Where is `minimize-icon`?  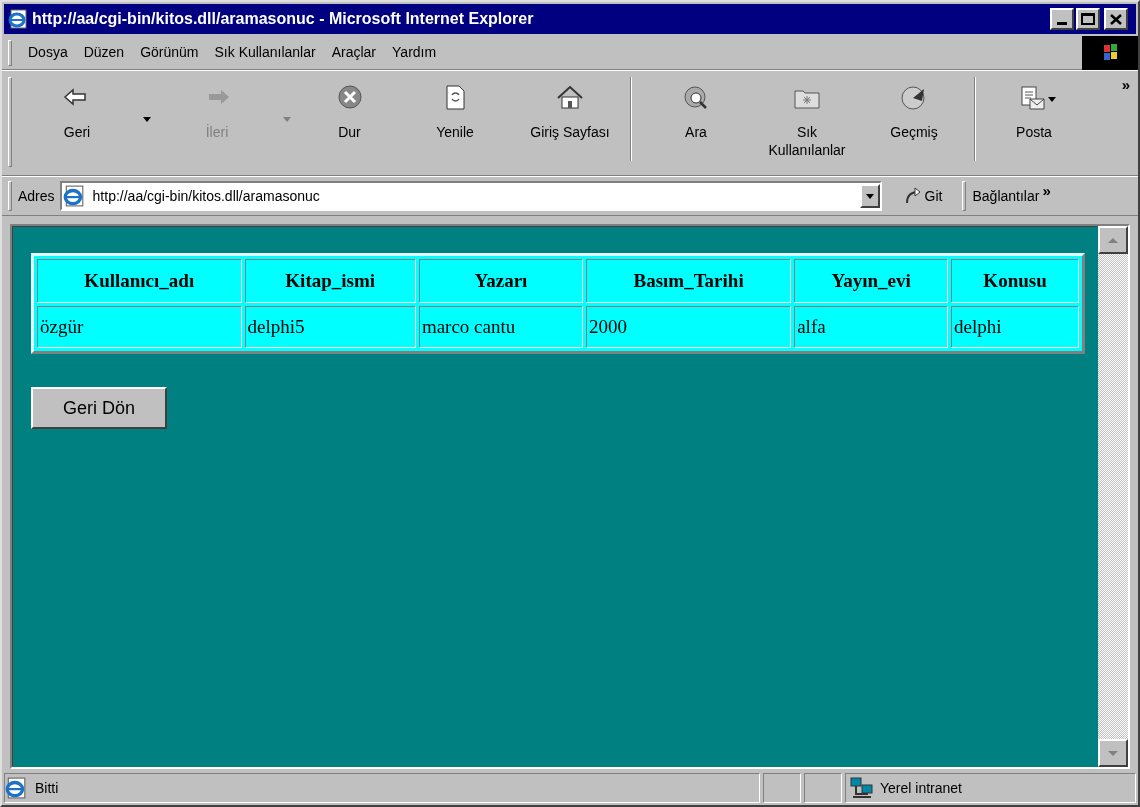
minimize-icon is located at coordinates (1062, 23).